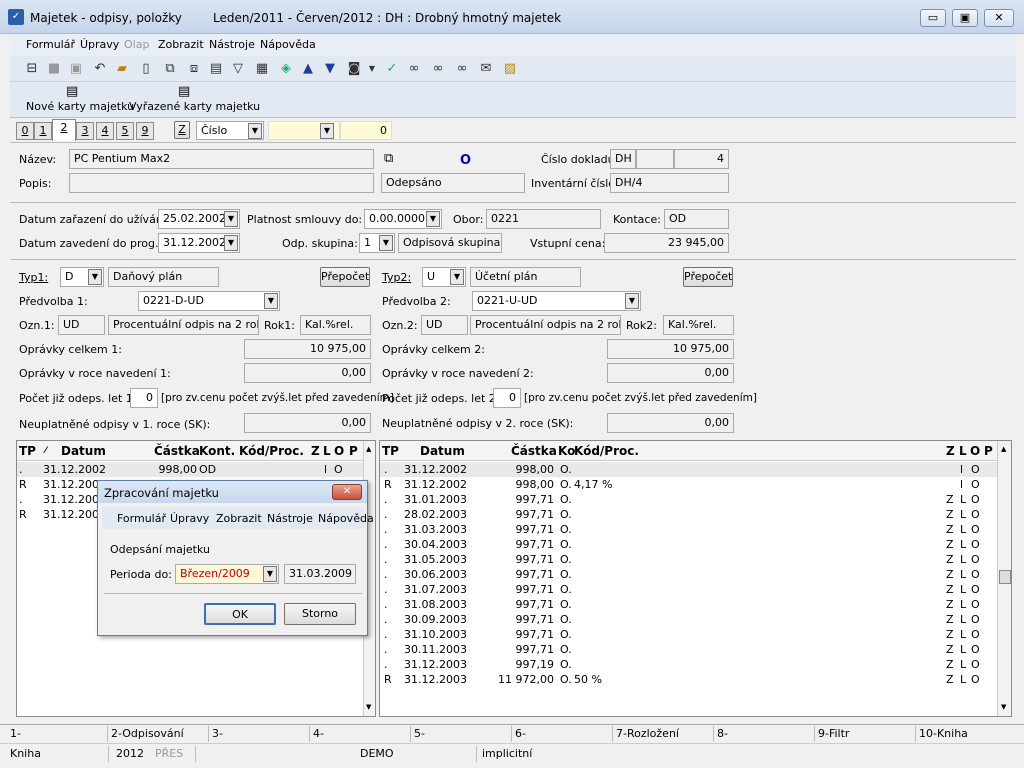 The height and width of the screenshot is (768, 1024). Describe the element at coordinates (666, 243) in the screenshot. I see `price-field: 23 945,00` at that location.